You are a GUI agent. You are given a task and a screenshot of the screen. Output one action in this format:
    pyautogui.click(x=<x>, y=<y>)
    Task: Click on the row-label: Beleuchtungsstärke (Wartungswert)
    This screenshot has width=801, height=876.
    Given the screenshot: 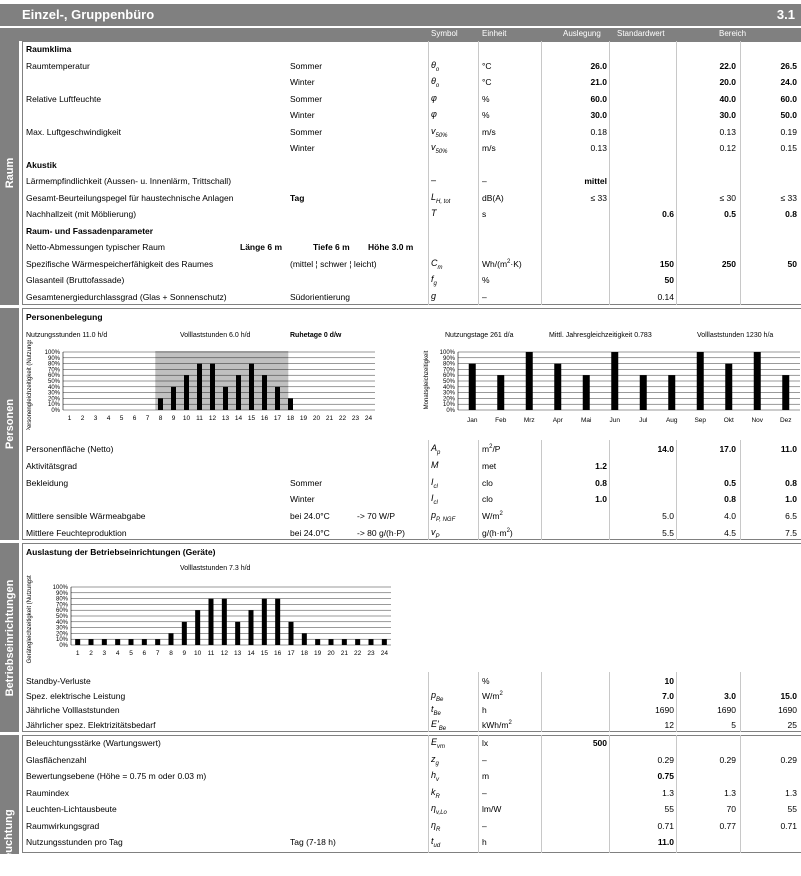 What is the action you would take?
    pyautogui.click(x=93, y=743)
    